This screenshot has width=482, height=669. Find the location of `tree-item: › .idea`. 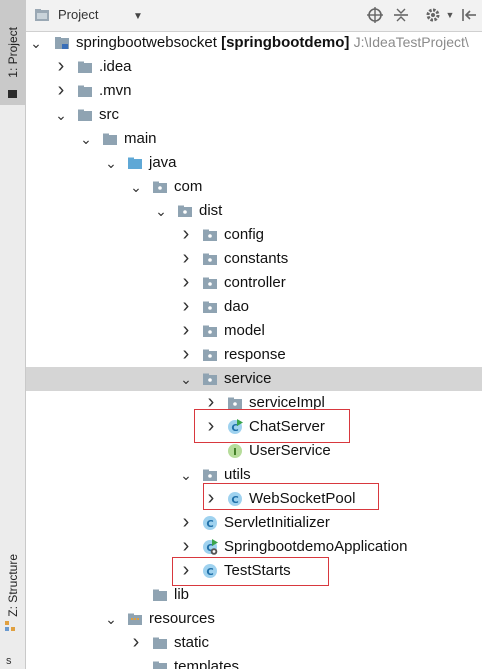

tree-item: › .idea is located at coordinates (254, 67).